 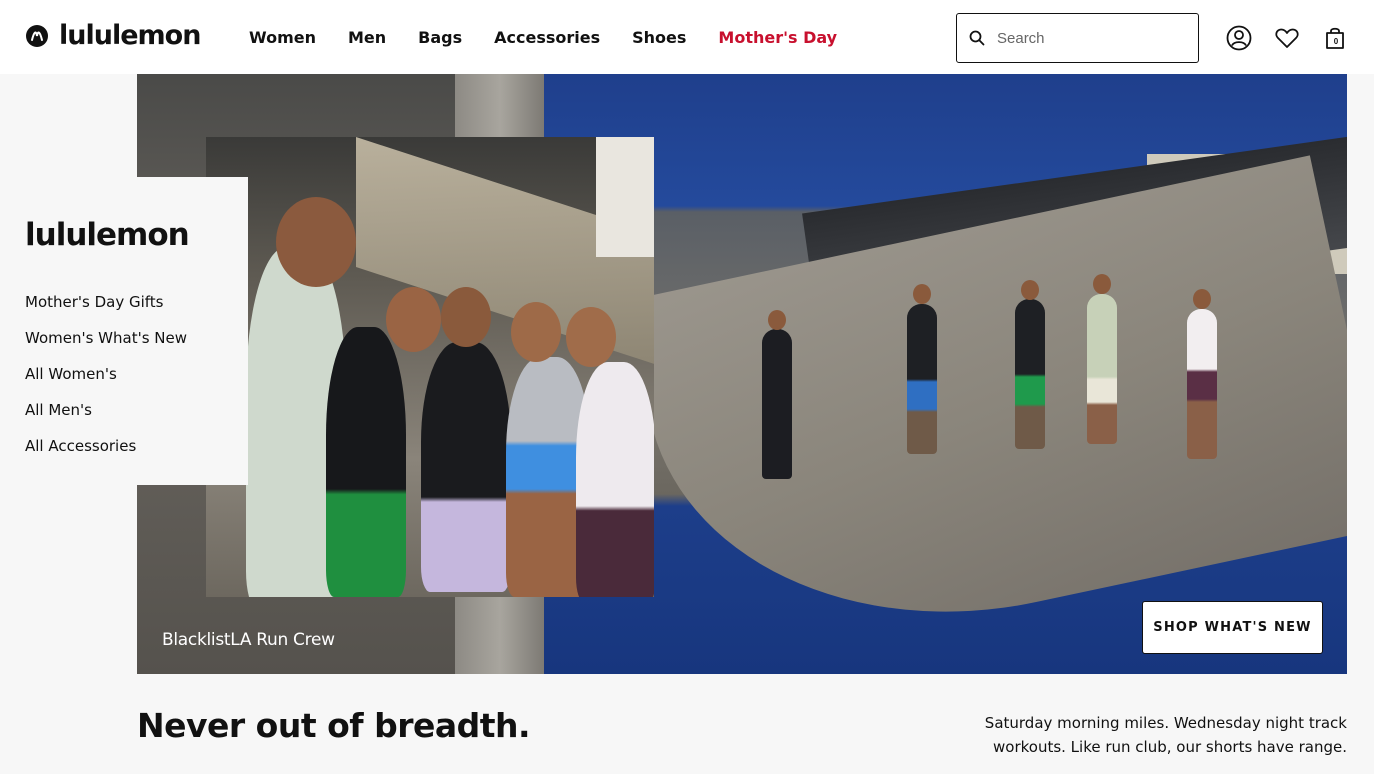 I want to click on hero-caption: BlacklistLA Run Crew, so click(x=248, y=640).